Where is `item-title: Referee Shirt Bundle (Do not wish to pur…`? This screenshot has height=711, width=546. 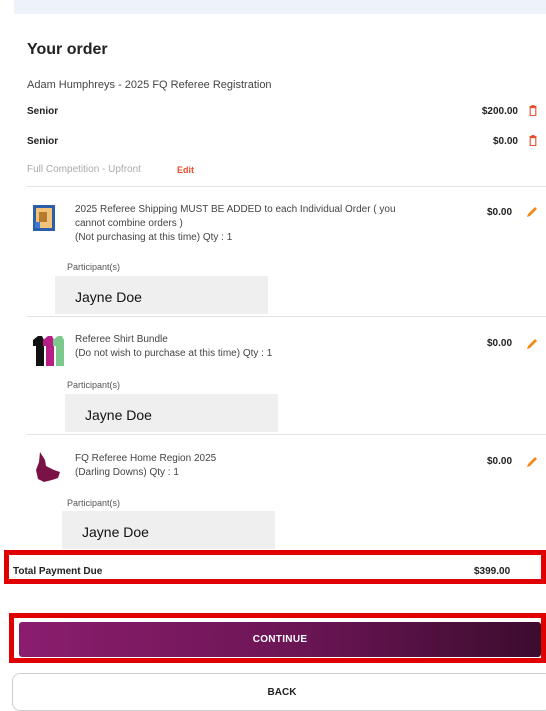
item-title: Referee Shirt Bundle (Do not wish to pur… is located at coordinates (174, 346).